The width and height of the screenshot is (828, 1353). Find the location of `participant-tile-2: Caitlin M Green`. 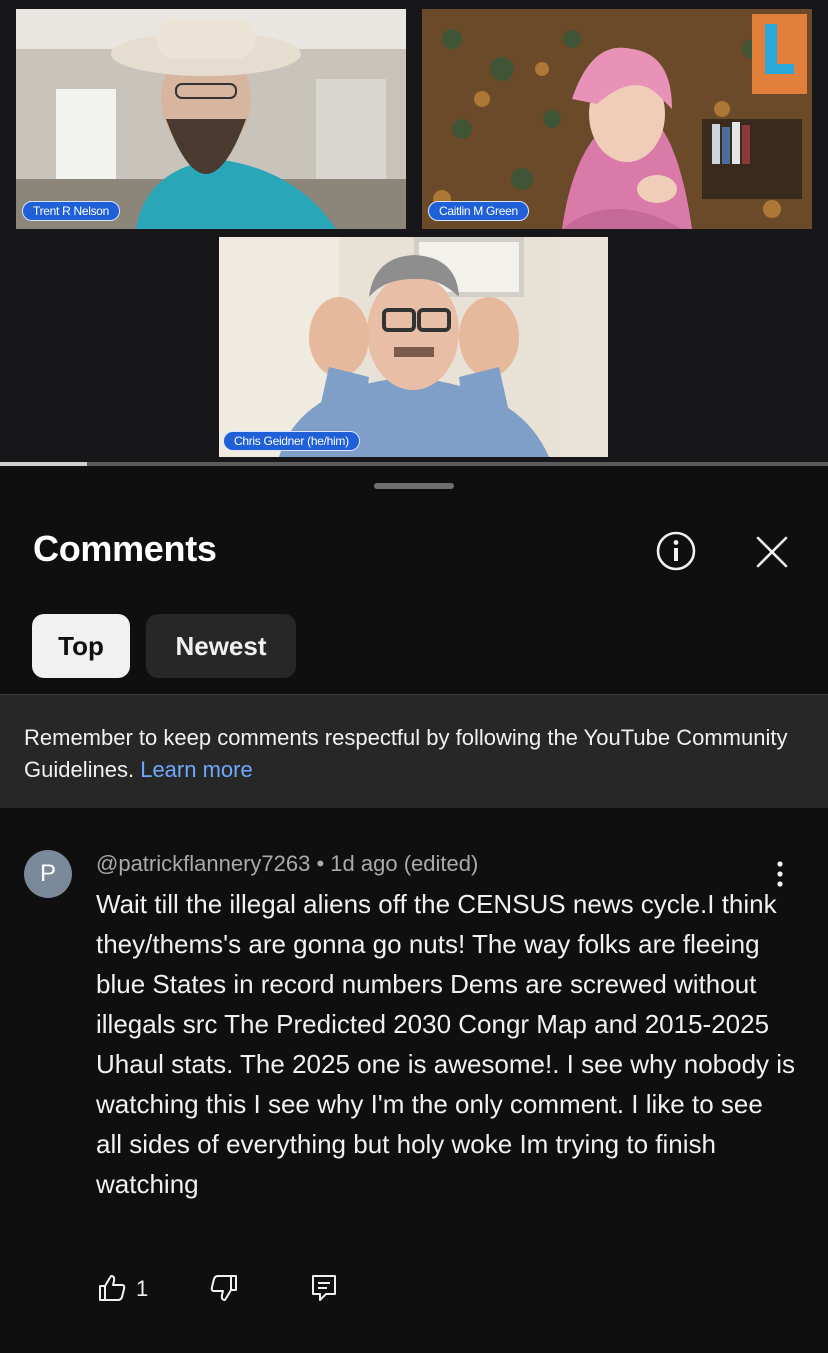

participant-tile-2: Caitlin M Green is located at coordinates (617, 119).